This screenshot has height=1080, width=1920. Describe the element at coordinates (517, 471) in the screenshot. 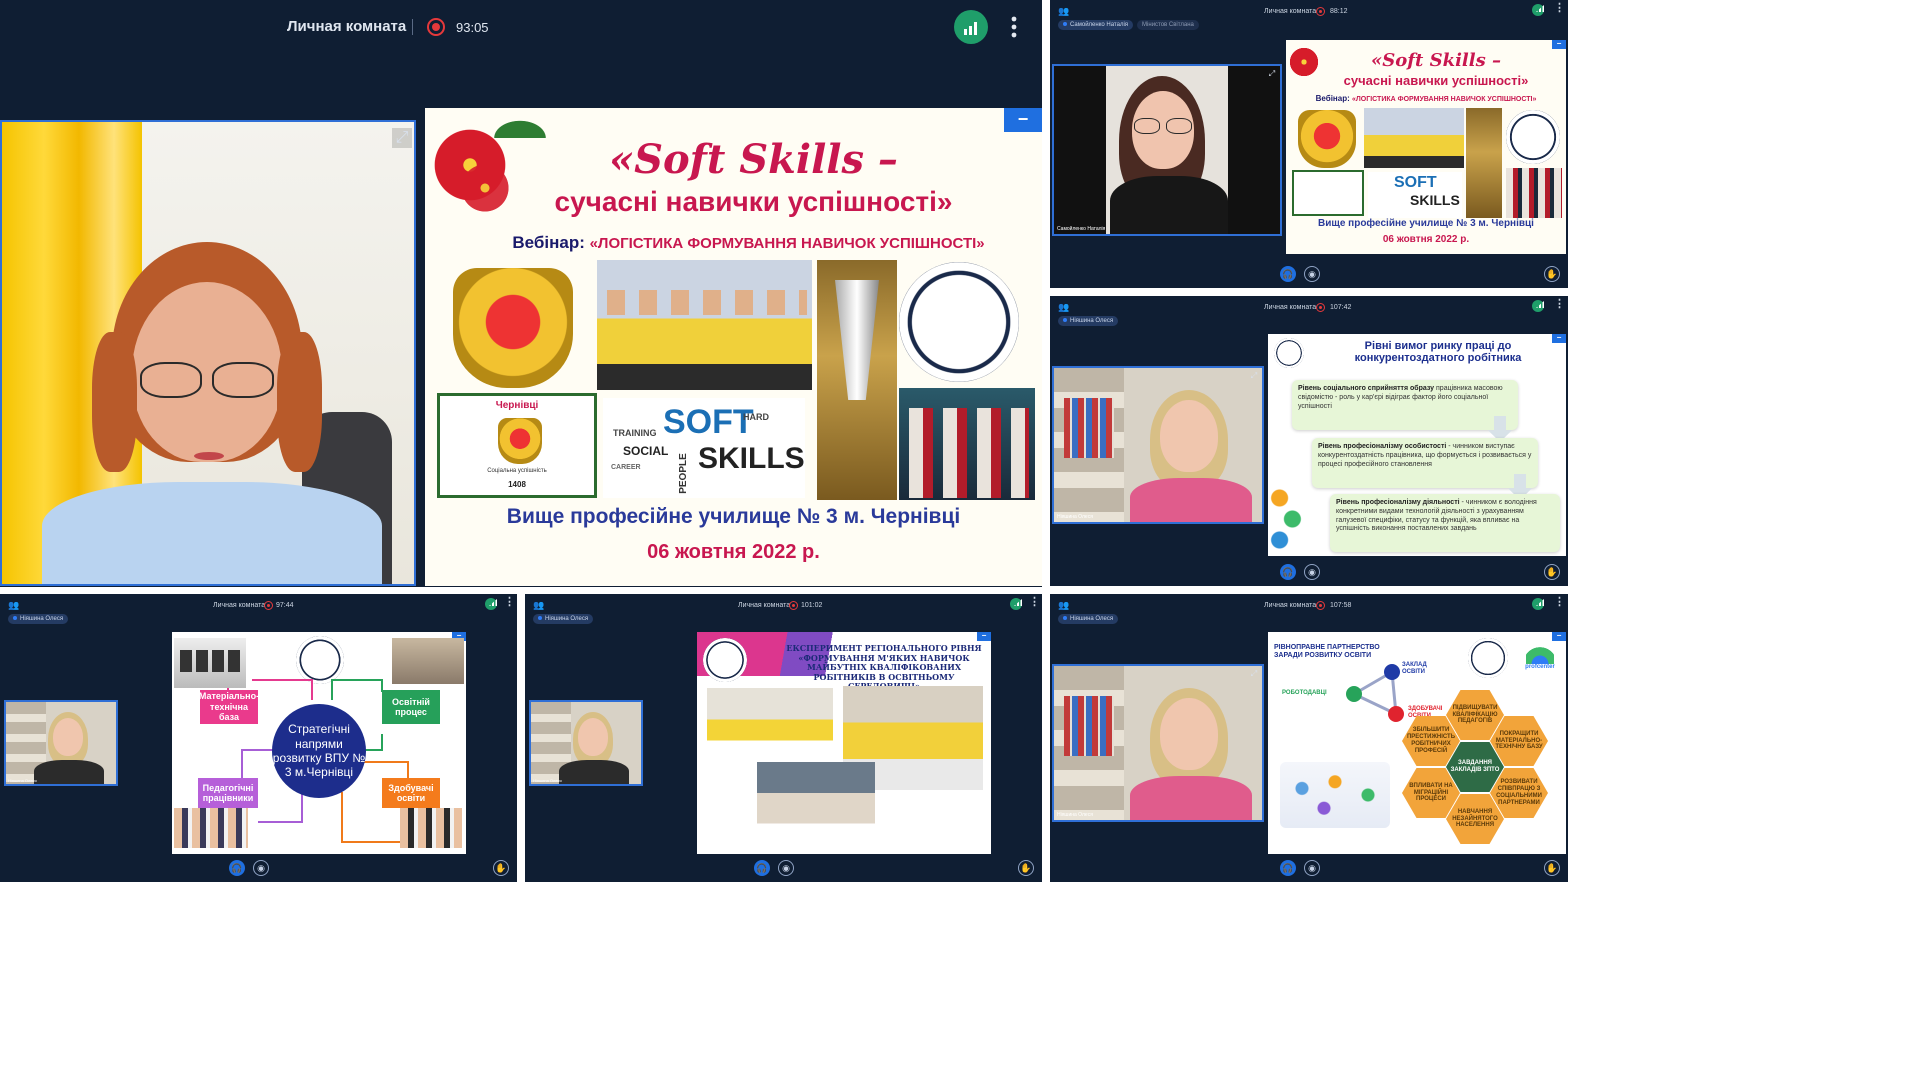

I see `crest-caption: Соціальна успішність` at that location.